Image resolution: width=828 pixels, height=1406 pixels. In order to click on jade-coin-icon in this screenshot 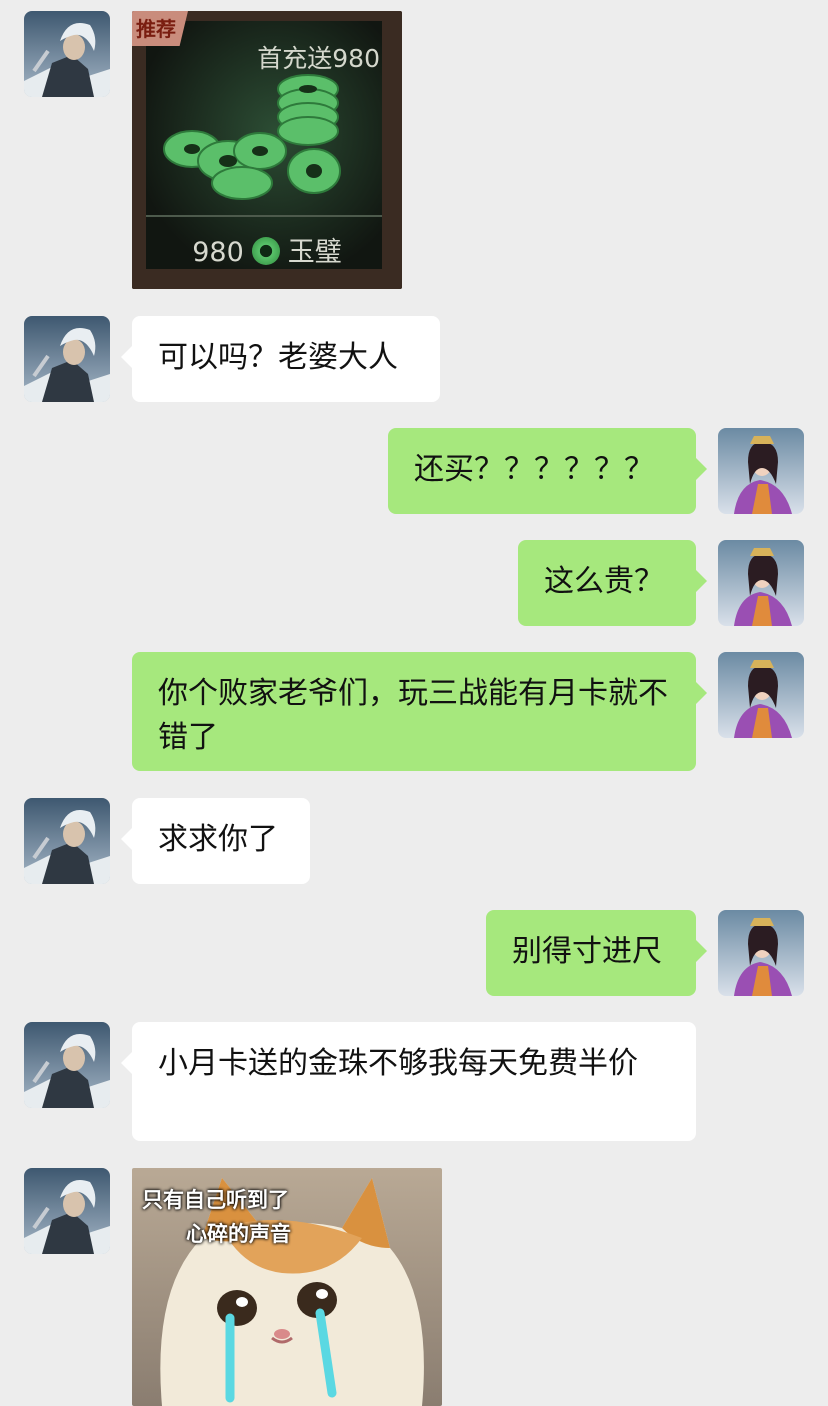, I will do `click(265, 251)`.